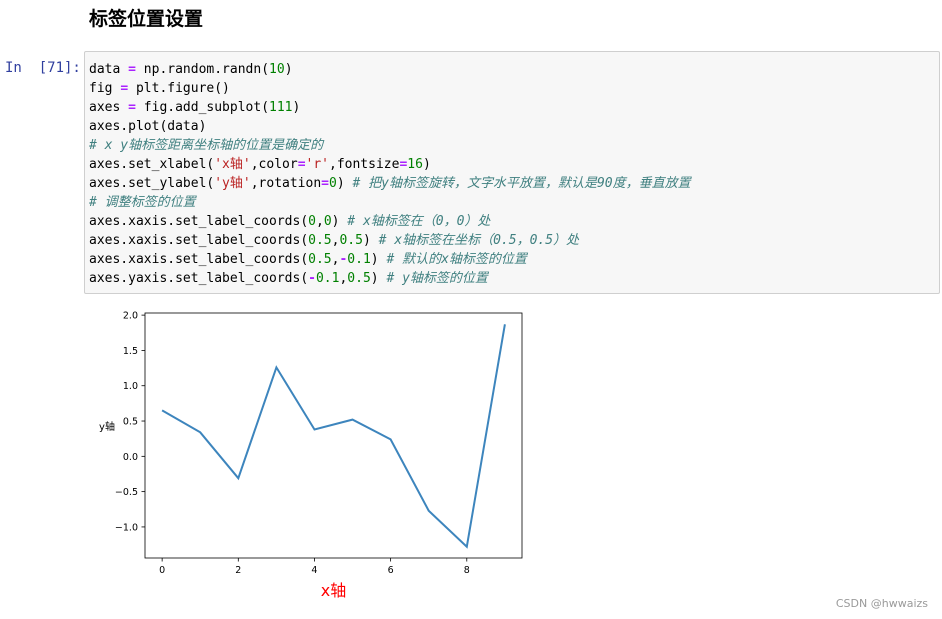  Describe the element at coordinates (232, 183) in the screenshot. I see `code-token: 'y轴'` at that location.